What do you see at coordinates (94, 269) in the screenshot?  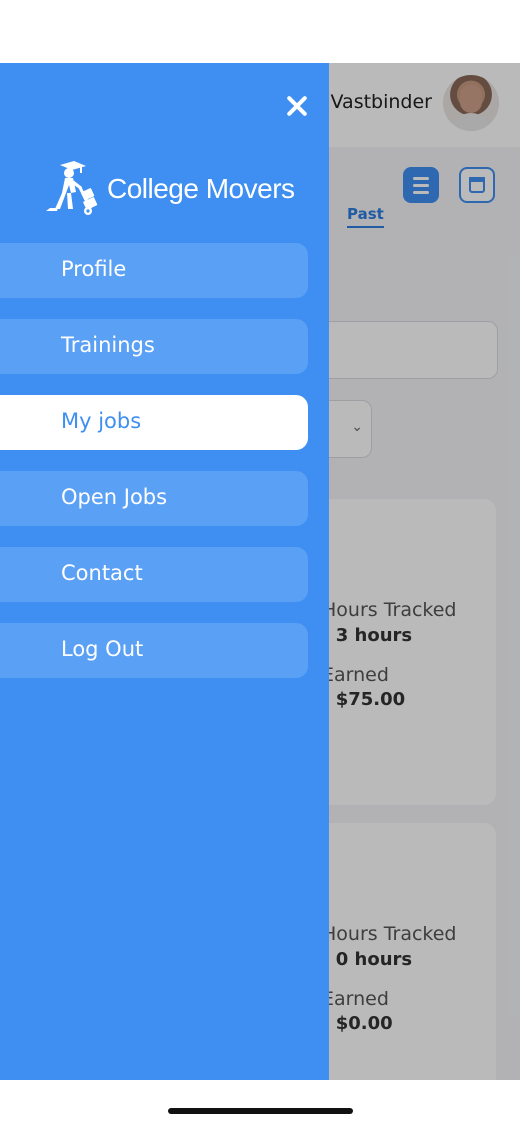 I see `nav-item-label: Profile` at bounding box center [94, 269].